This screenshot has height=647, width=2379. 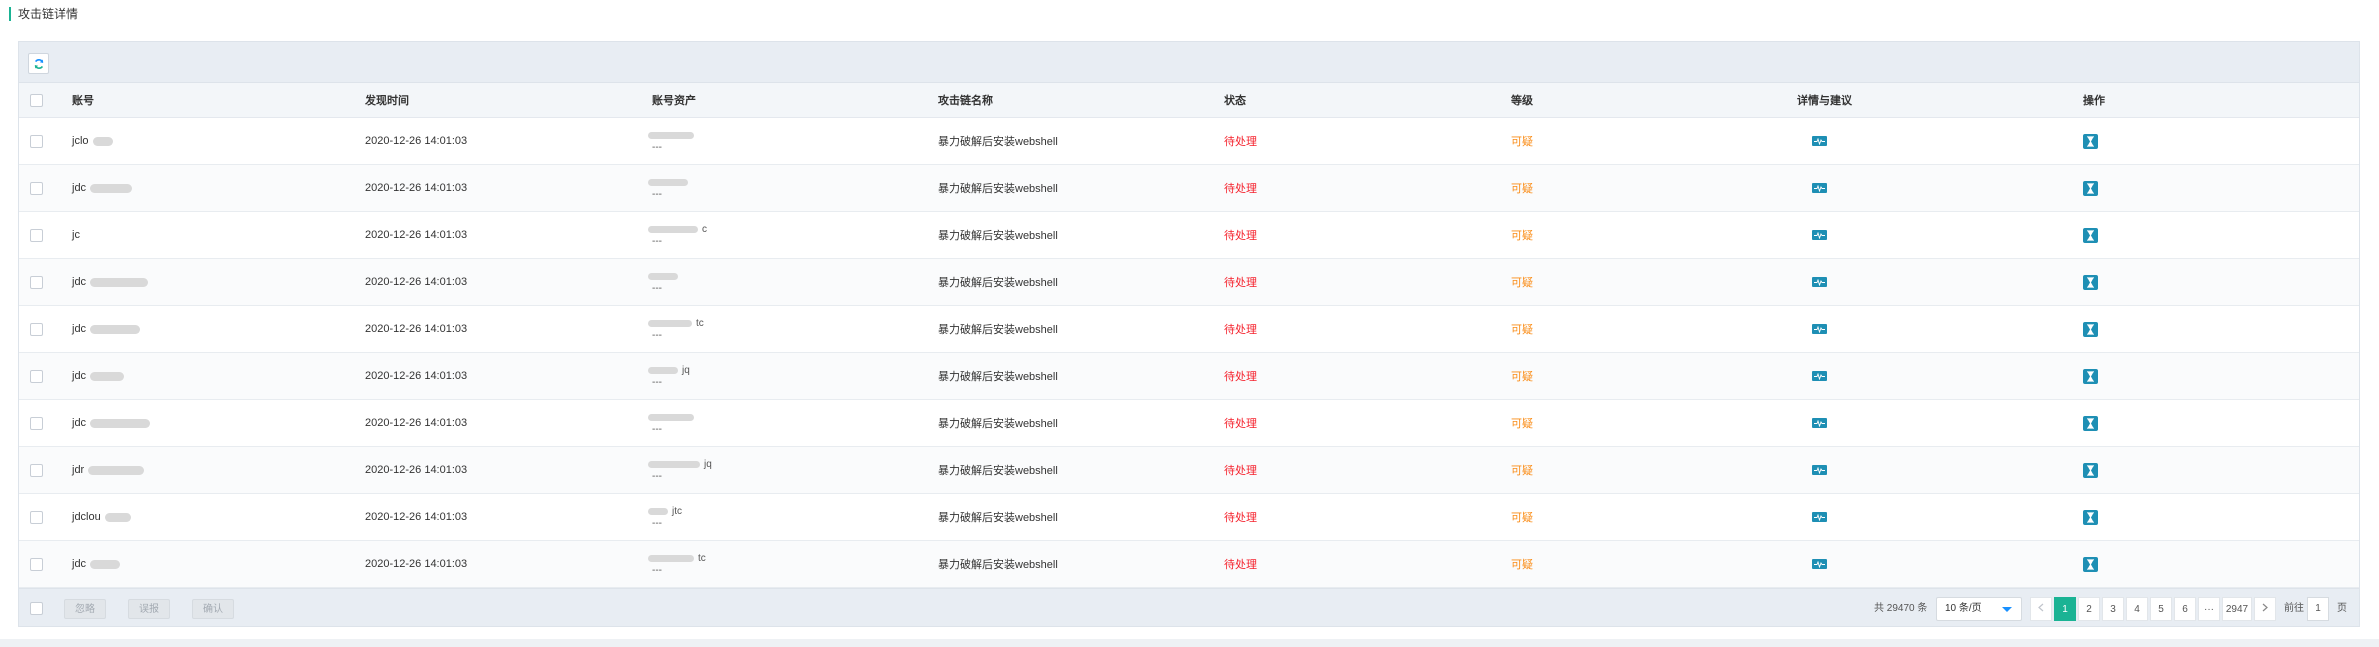 I want to click on page-button-2: 2, so click(x=2089, y=609).